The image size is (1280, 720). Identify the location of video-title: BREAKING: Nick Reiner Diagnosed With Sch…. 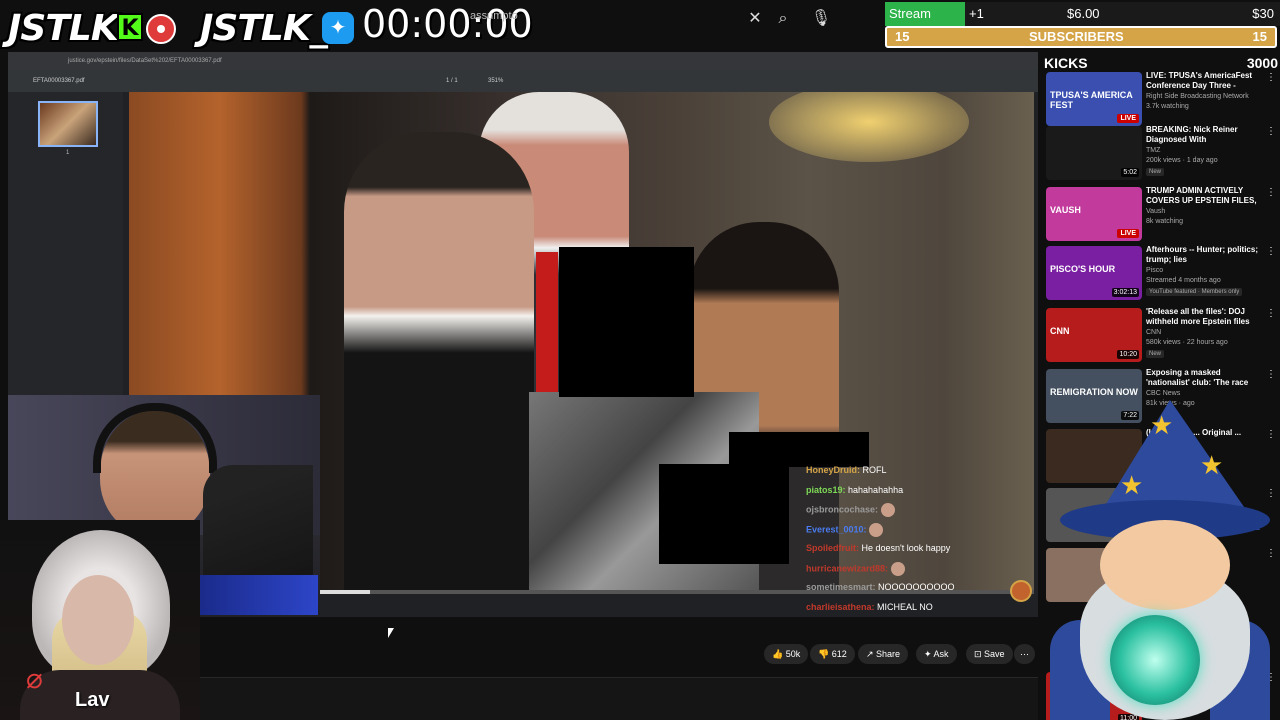
(1205, 135).